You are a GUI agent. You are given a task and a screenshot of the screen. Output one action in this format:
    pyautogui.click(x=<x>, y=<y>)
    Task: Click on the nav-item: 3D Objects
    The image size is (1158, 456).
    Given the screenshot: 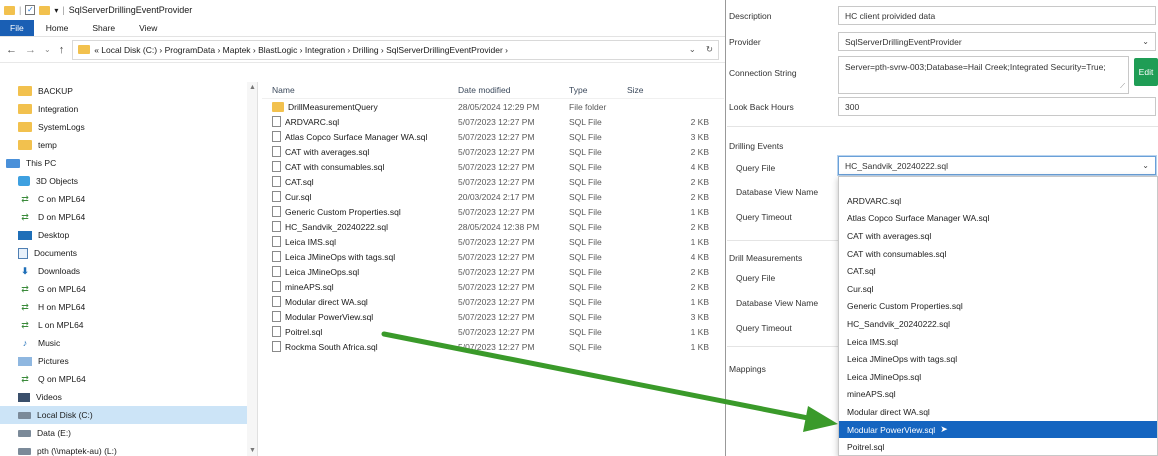 What is the action you would take?
    pyautogui.click(x=128, y=181)
    